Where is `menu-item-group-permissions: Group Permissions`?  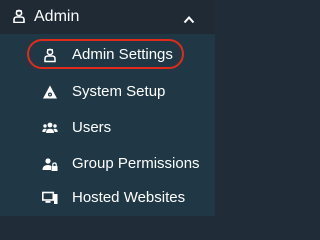
menu-item-group-permissions: Group Permissions is located at coordinates (107, 163).